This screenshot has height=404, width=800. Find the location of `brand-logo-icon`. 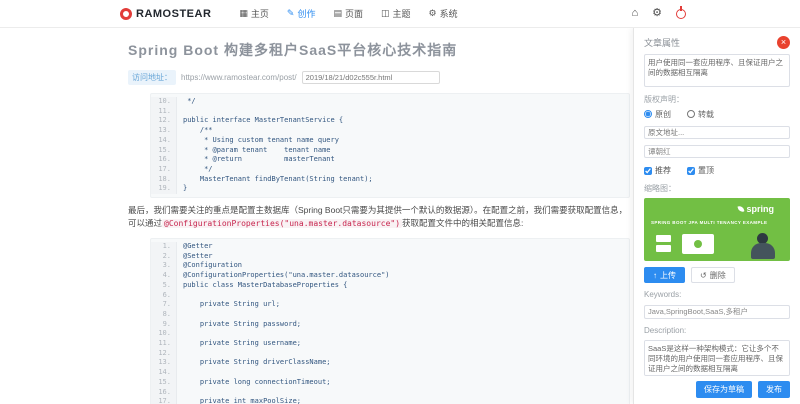

brand-logo-icon is located at coordinates (126, 13).